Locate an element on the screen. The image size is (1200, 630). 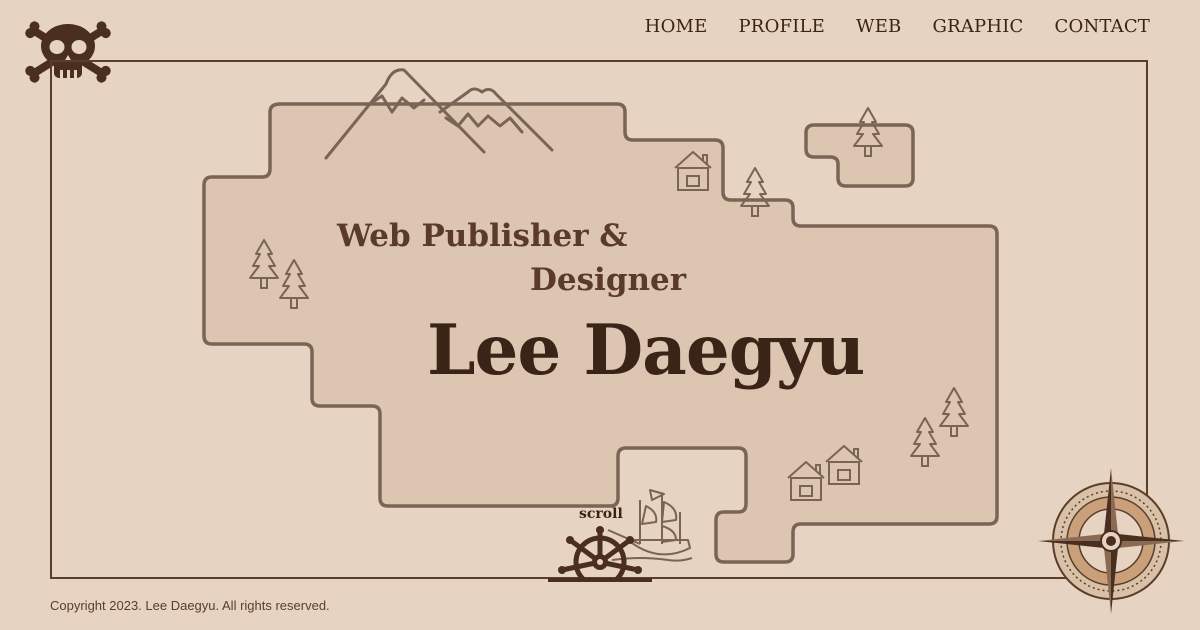
hero-name: Lee Daegyu is located at coordinates (646, 350).